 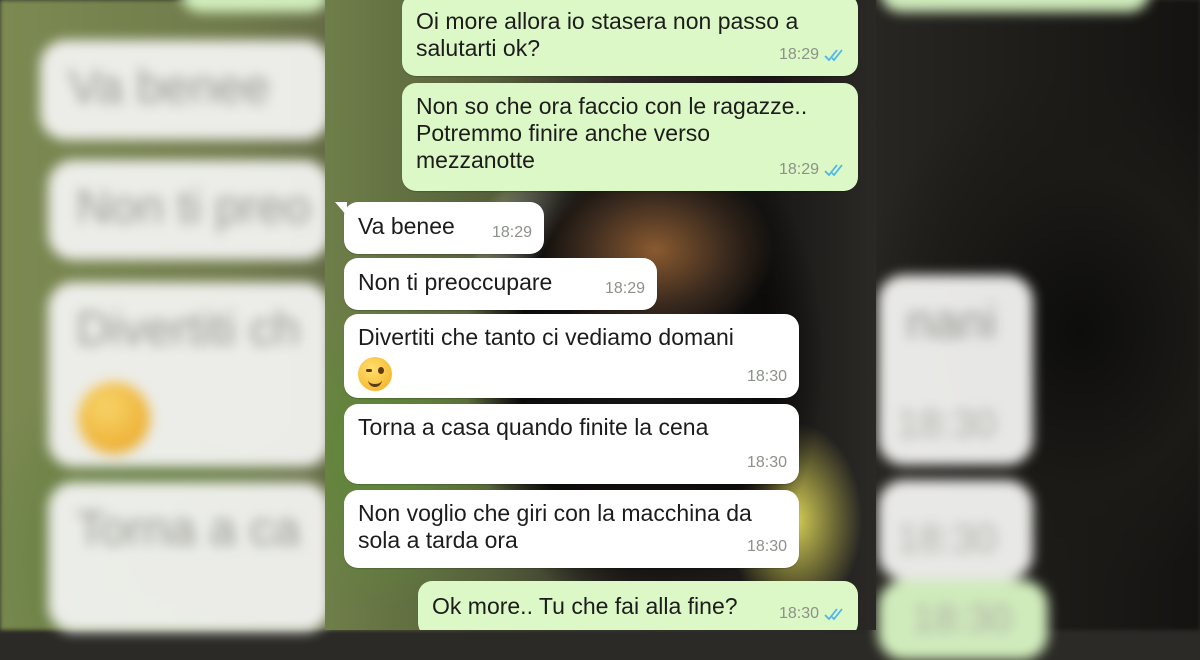 What do you see at coordinates (439, 228) in the screenshot?
I see `message-incoming: Va benee 18:29` at bounding box center [439, 228].